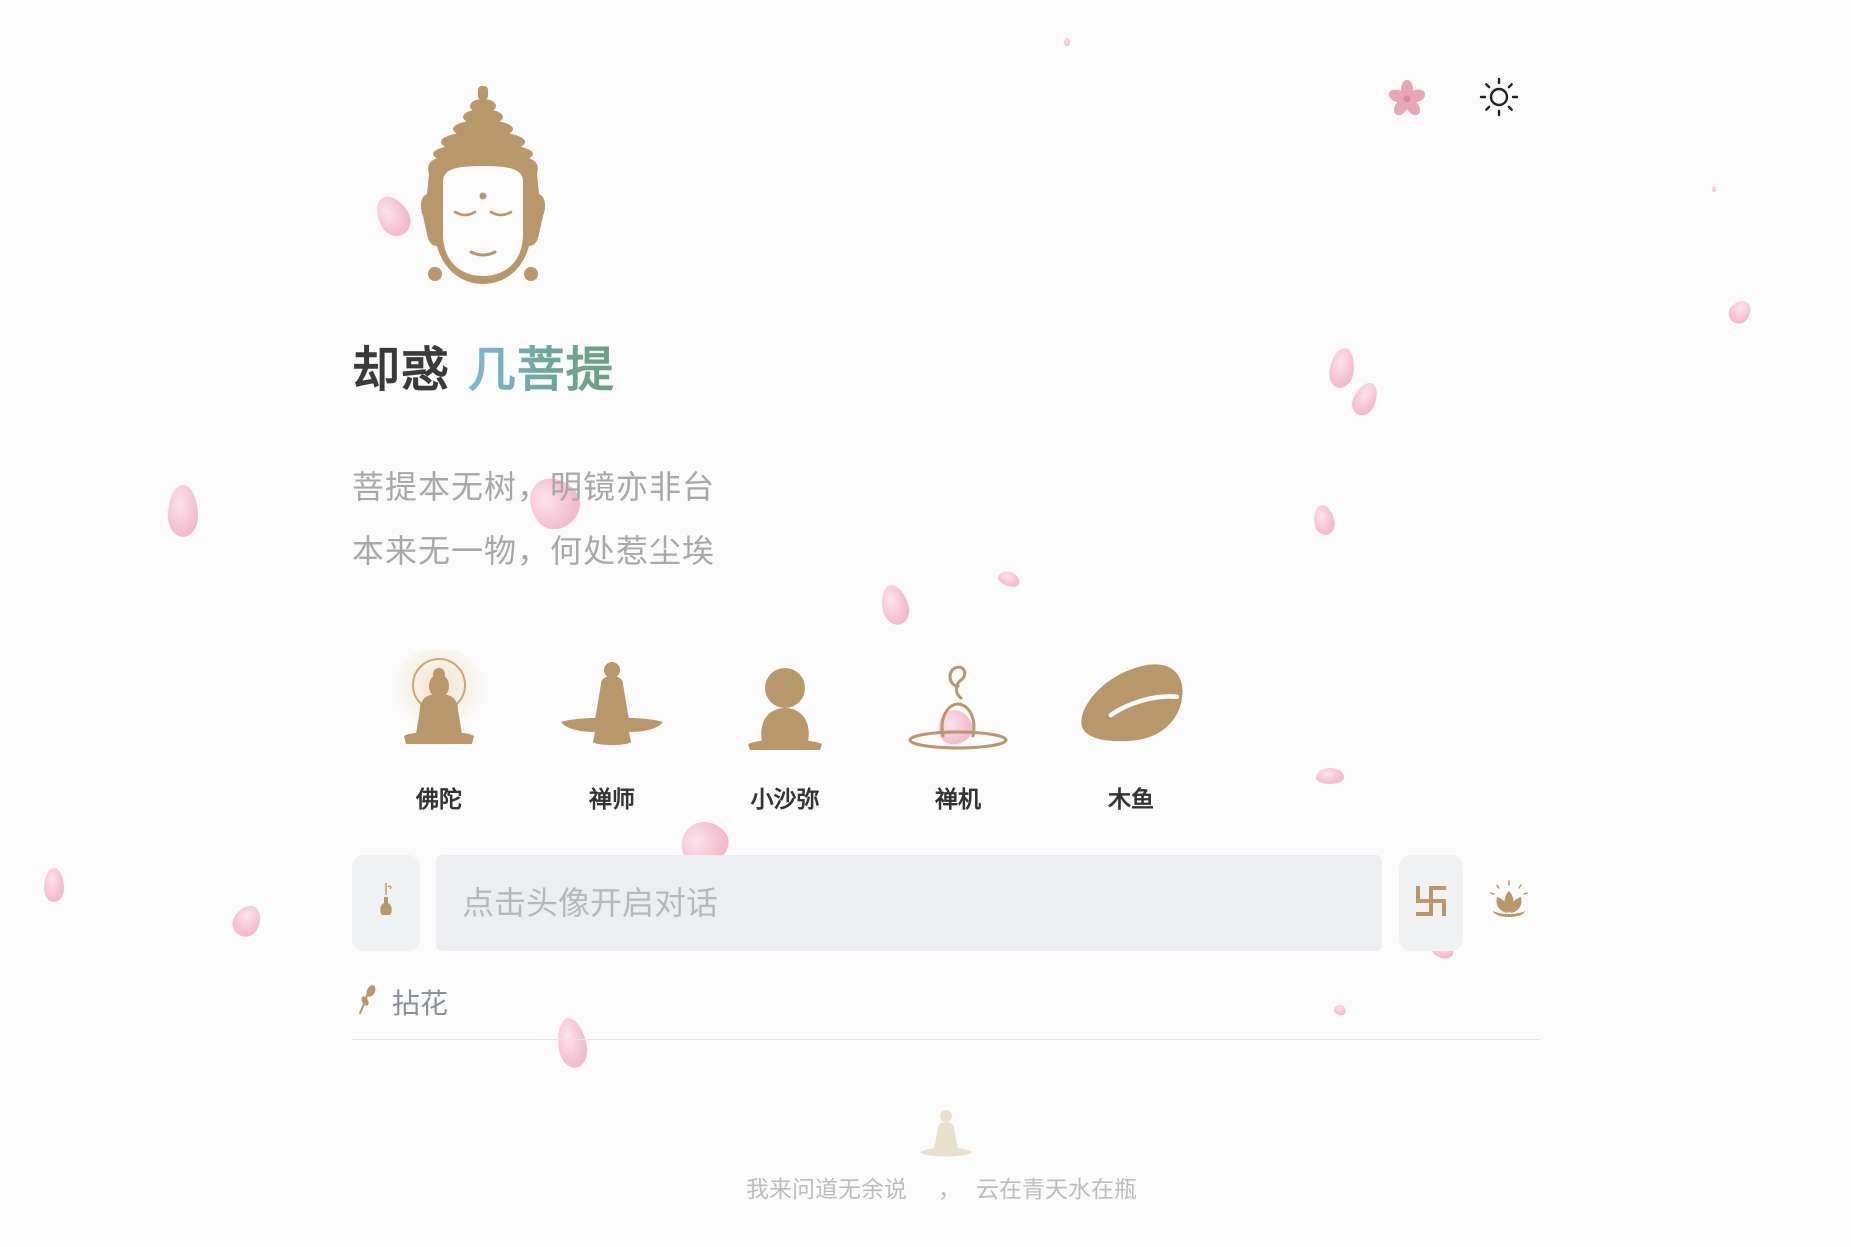  Describe the element at coordinates (401, 370) in the screenshot. I see `title-part1: 却惑` at that location.